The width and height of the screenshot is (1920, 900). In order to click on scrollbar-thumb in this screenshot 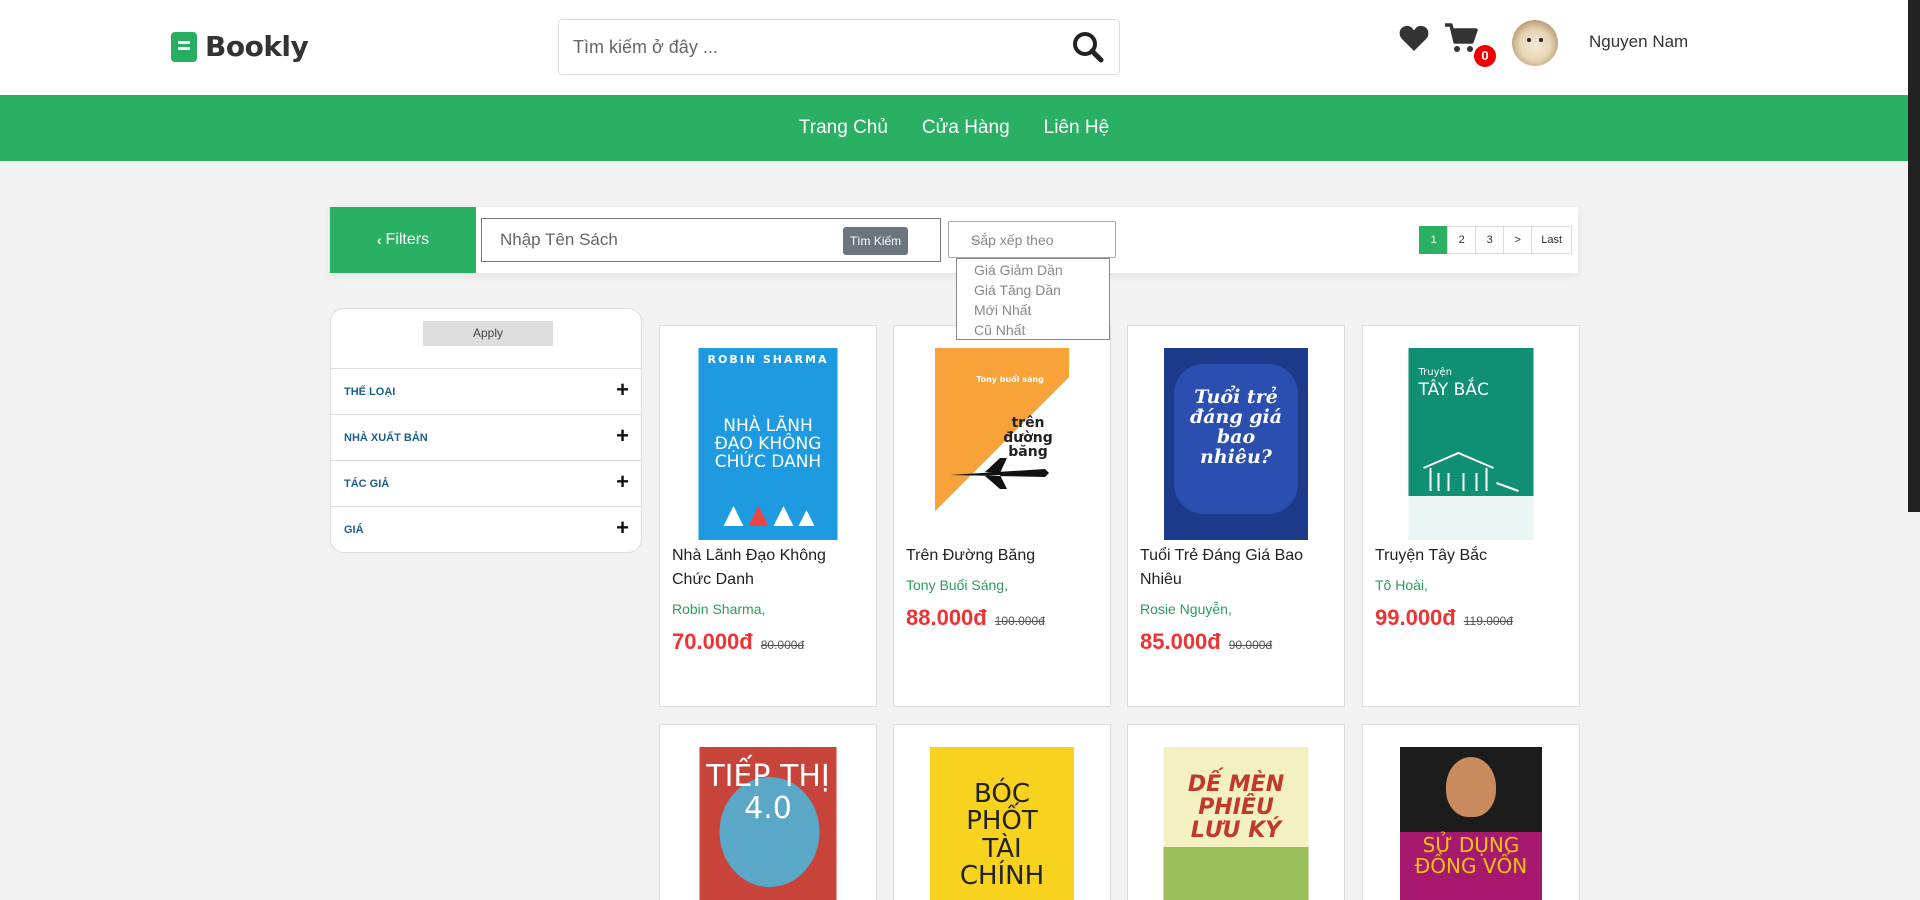, I will do `click(1914, 256)`.